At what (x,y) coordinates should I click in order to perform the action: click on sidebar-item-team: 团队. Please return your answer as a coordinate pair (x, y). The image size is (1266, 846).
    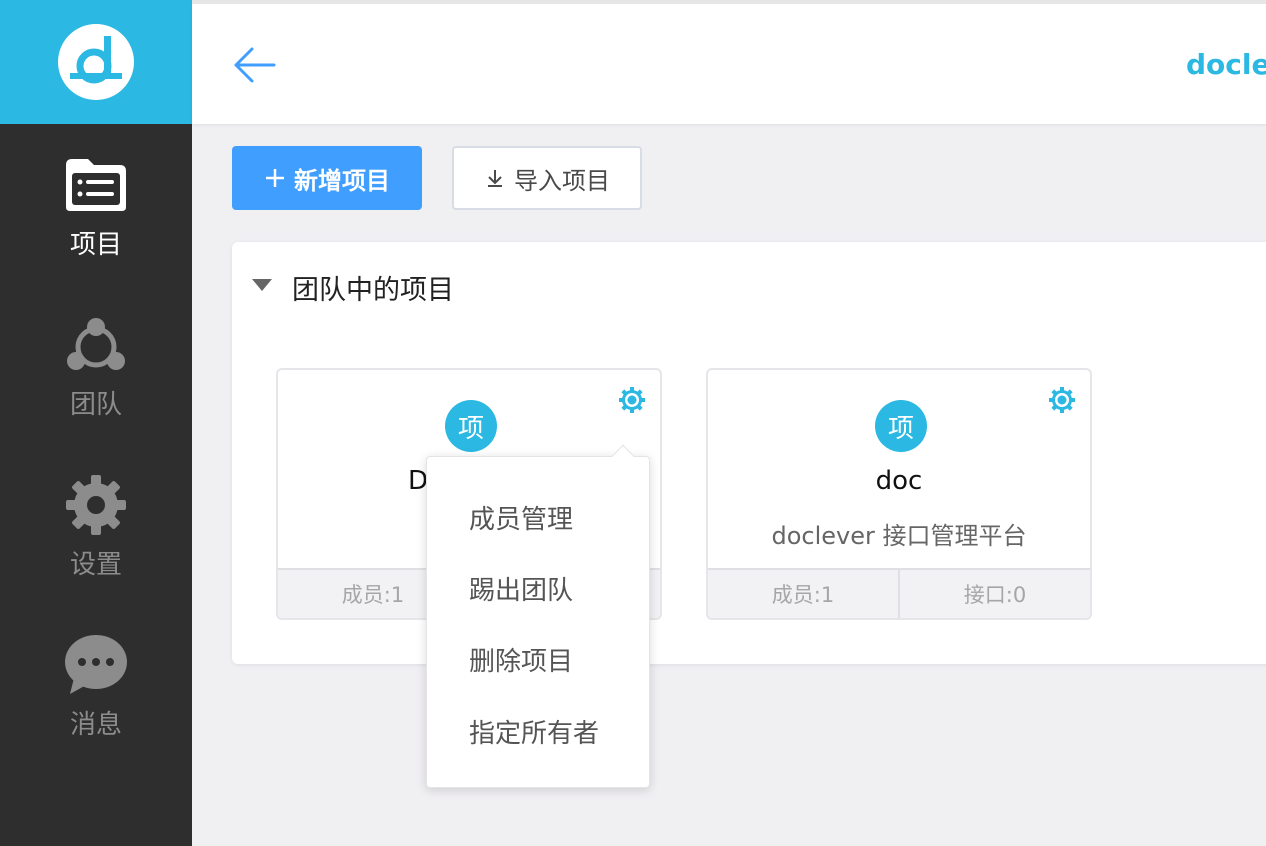
    Looking at the image, I should click on (96, 366).